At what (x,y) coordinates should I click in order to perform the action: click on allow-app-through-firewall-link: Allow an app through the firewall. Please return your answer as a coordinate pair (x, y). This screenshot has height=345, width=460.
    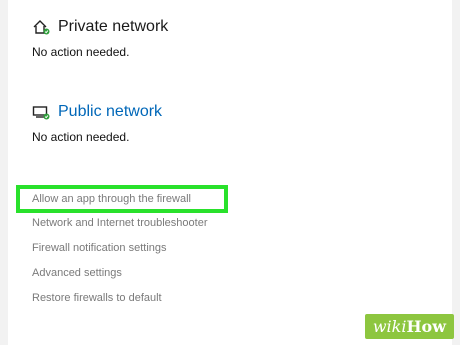
    Looking at the image, I should click on (122, 199).